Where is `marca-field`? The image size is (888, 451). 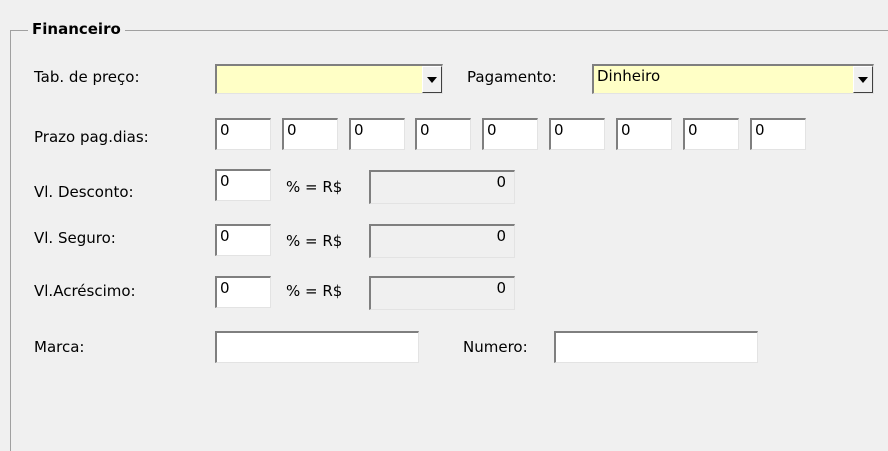
marca-field is located at coordinates (317, 347).